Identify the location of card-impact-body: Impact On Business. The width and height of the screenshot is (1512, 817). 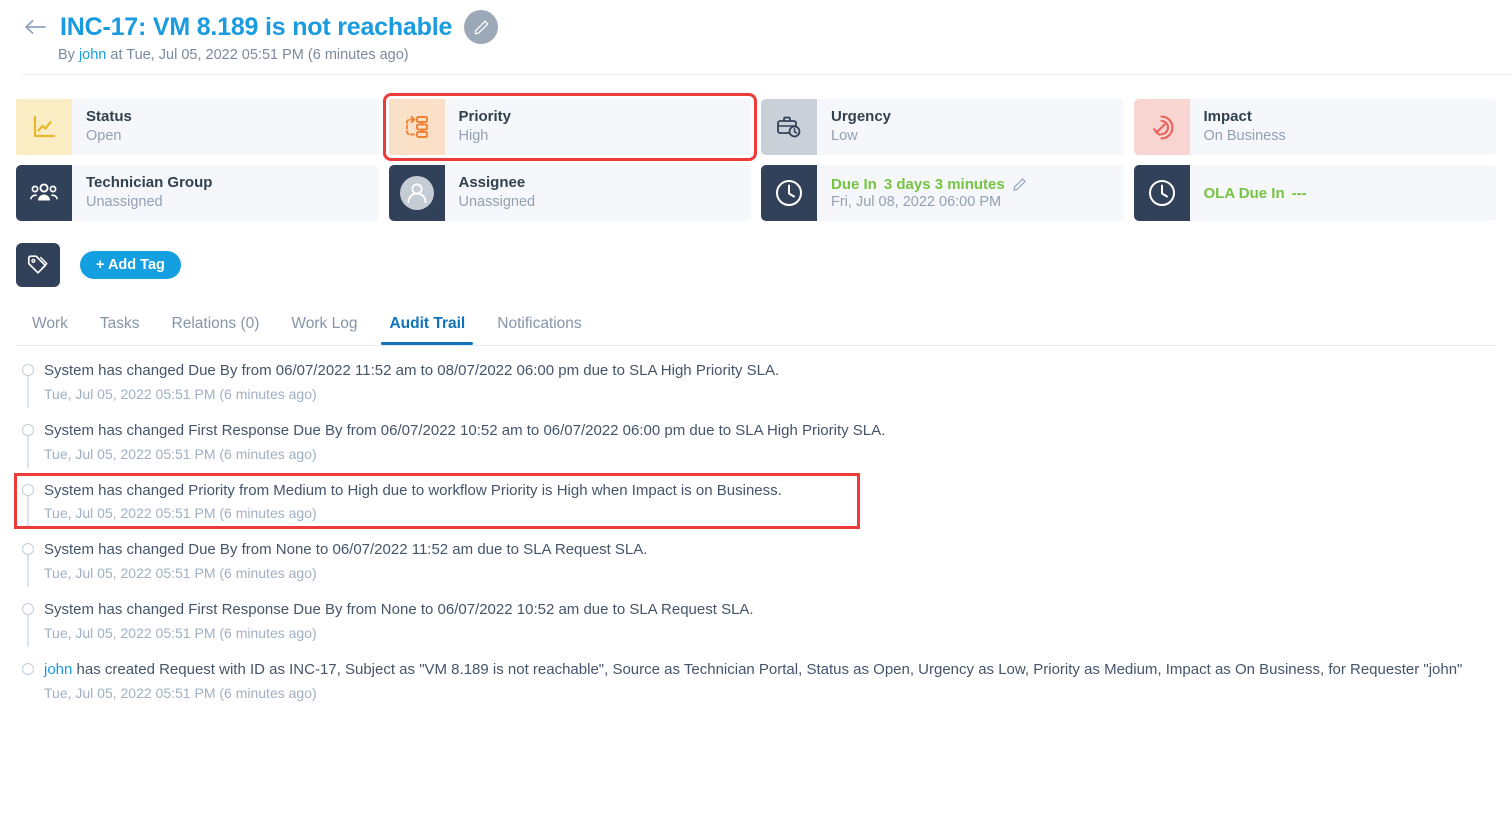
(1238, 127).